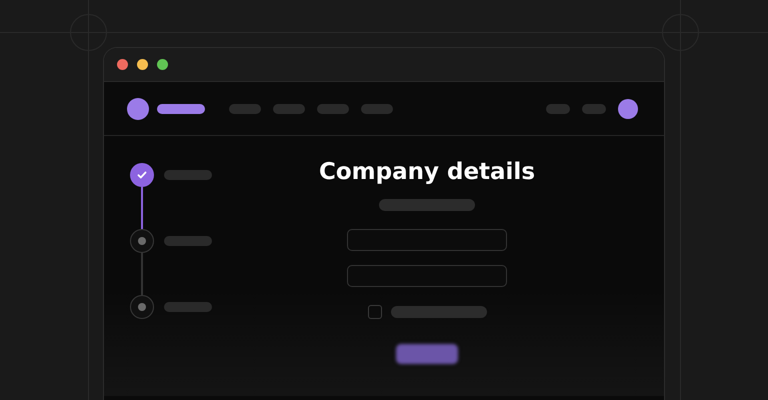  What do you see at coordinates (427, 354) in the screenshot?
I see `submit-button` at bounding box center [427, 354].